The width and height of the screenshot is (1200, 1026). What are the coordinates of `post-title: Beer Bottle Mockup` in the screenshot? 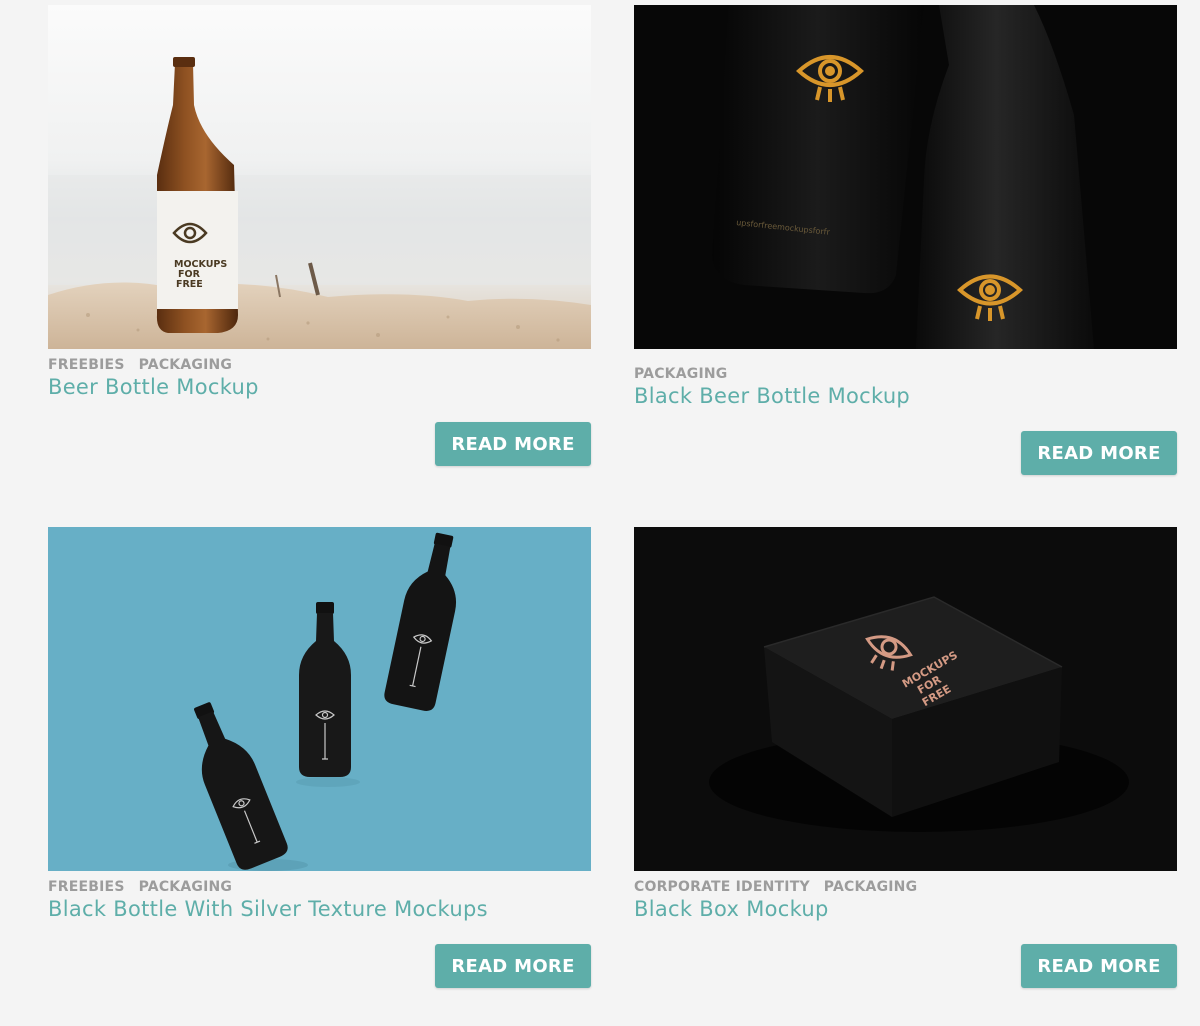 It's located at (153, 387).